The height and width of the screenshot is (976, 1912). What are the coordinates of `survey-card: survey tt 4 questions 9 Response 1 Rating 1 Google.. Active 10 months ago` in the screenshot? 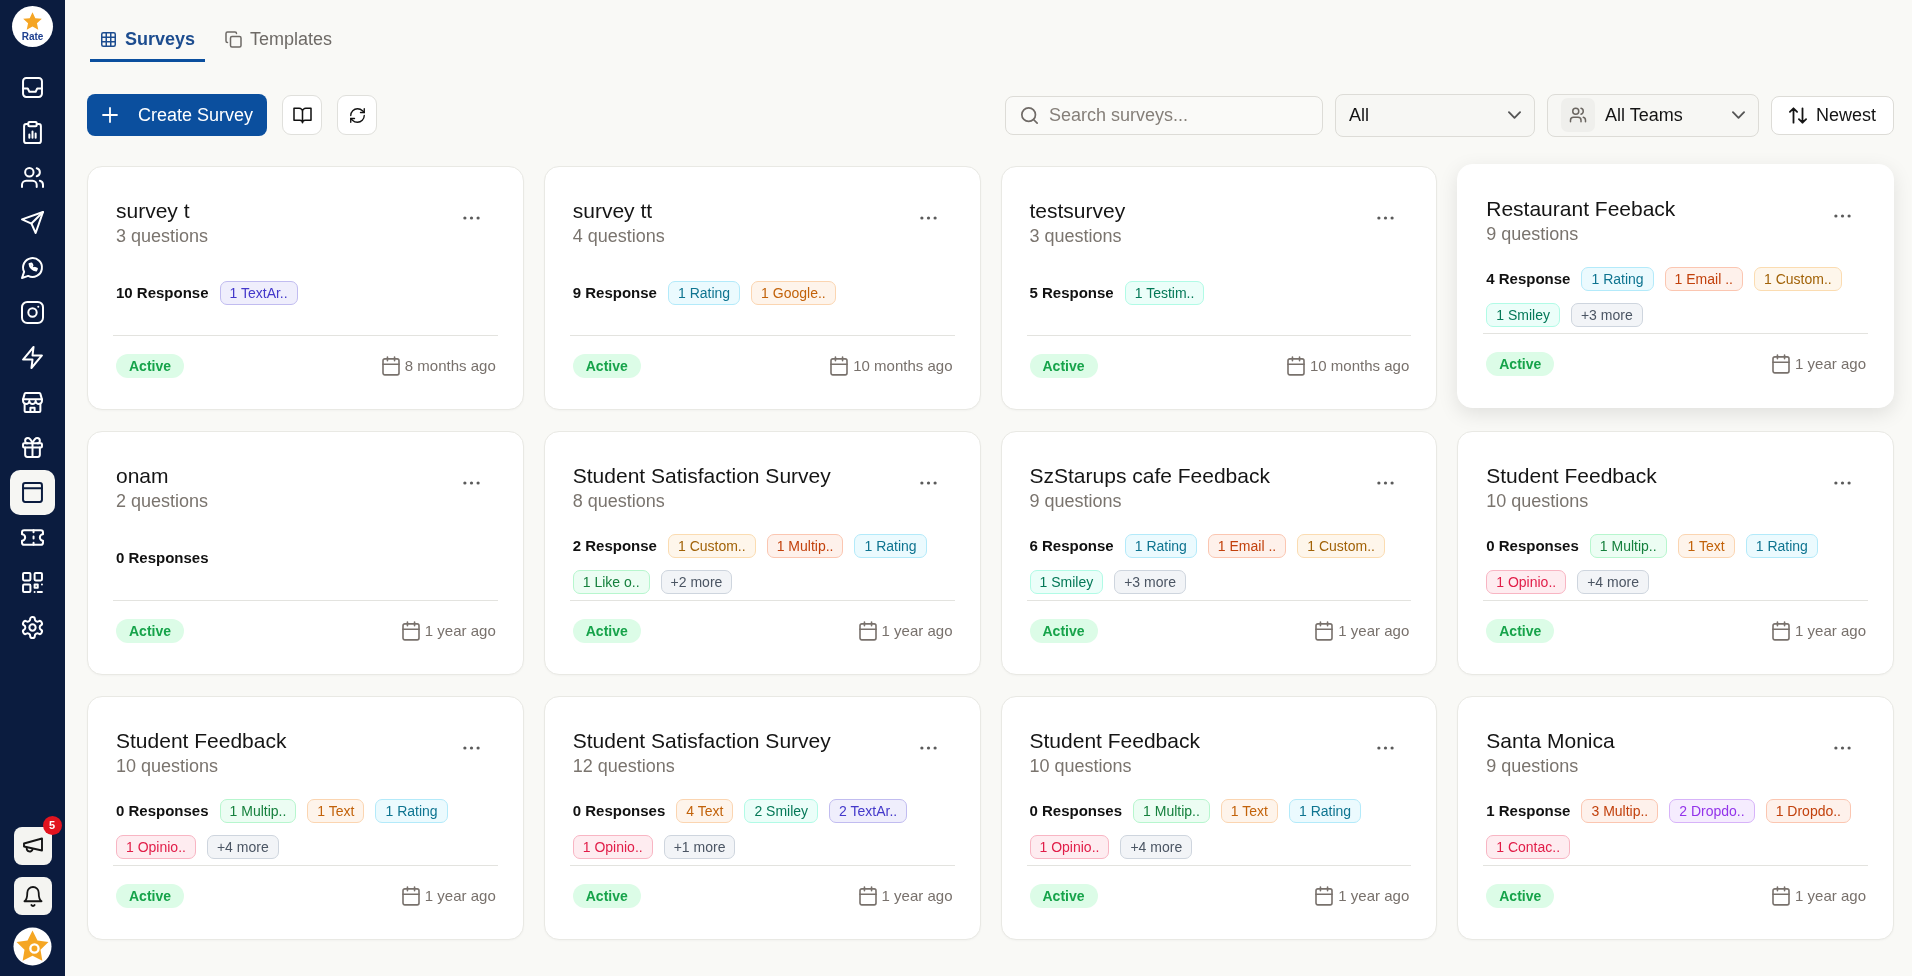 It's located at (762, 288).